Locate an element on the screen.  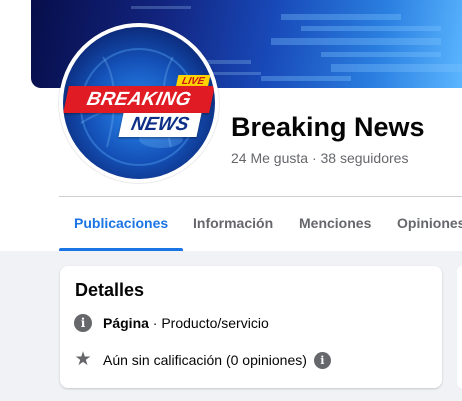
rating-row: ★ Aún sin calificación (0 opiniones) i is located at coordinates (202, 360).